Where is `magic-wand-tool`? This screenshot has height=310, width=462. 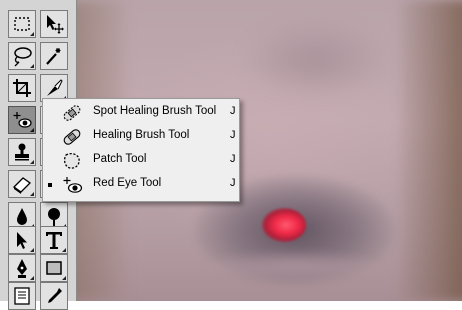
magic-wand-tool is located at coordinates (54, 56).